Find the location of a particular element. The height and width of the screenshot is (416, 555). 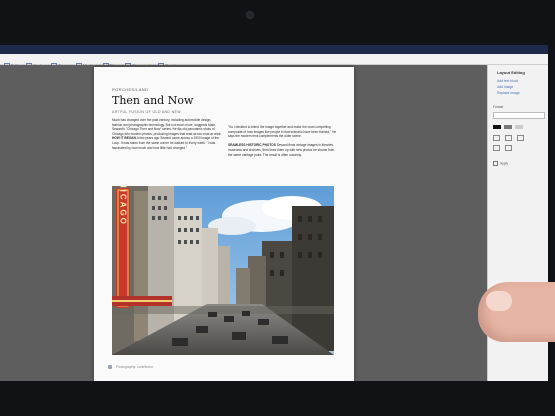

toolbar: Edit Undo Page Media Tips Comment Send is located at coordinates (274, 61).